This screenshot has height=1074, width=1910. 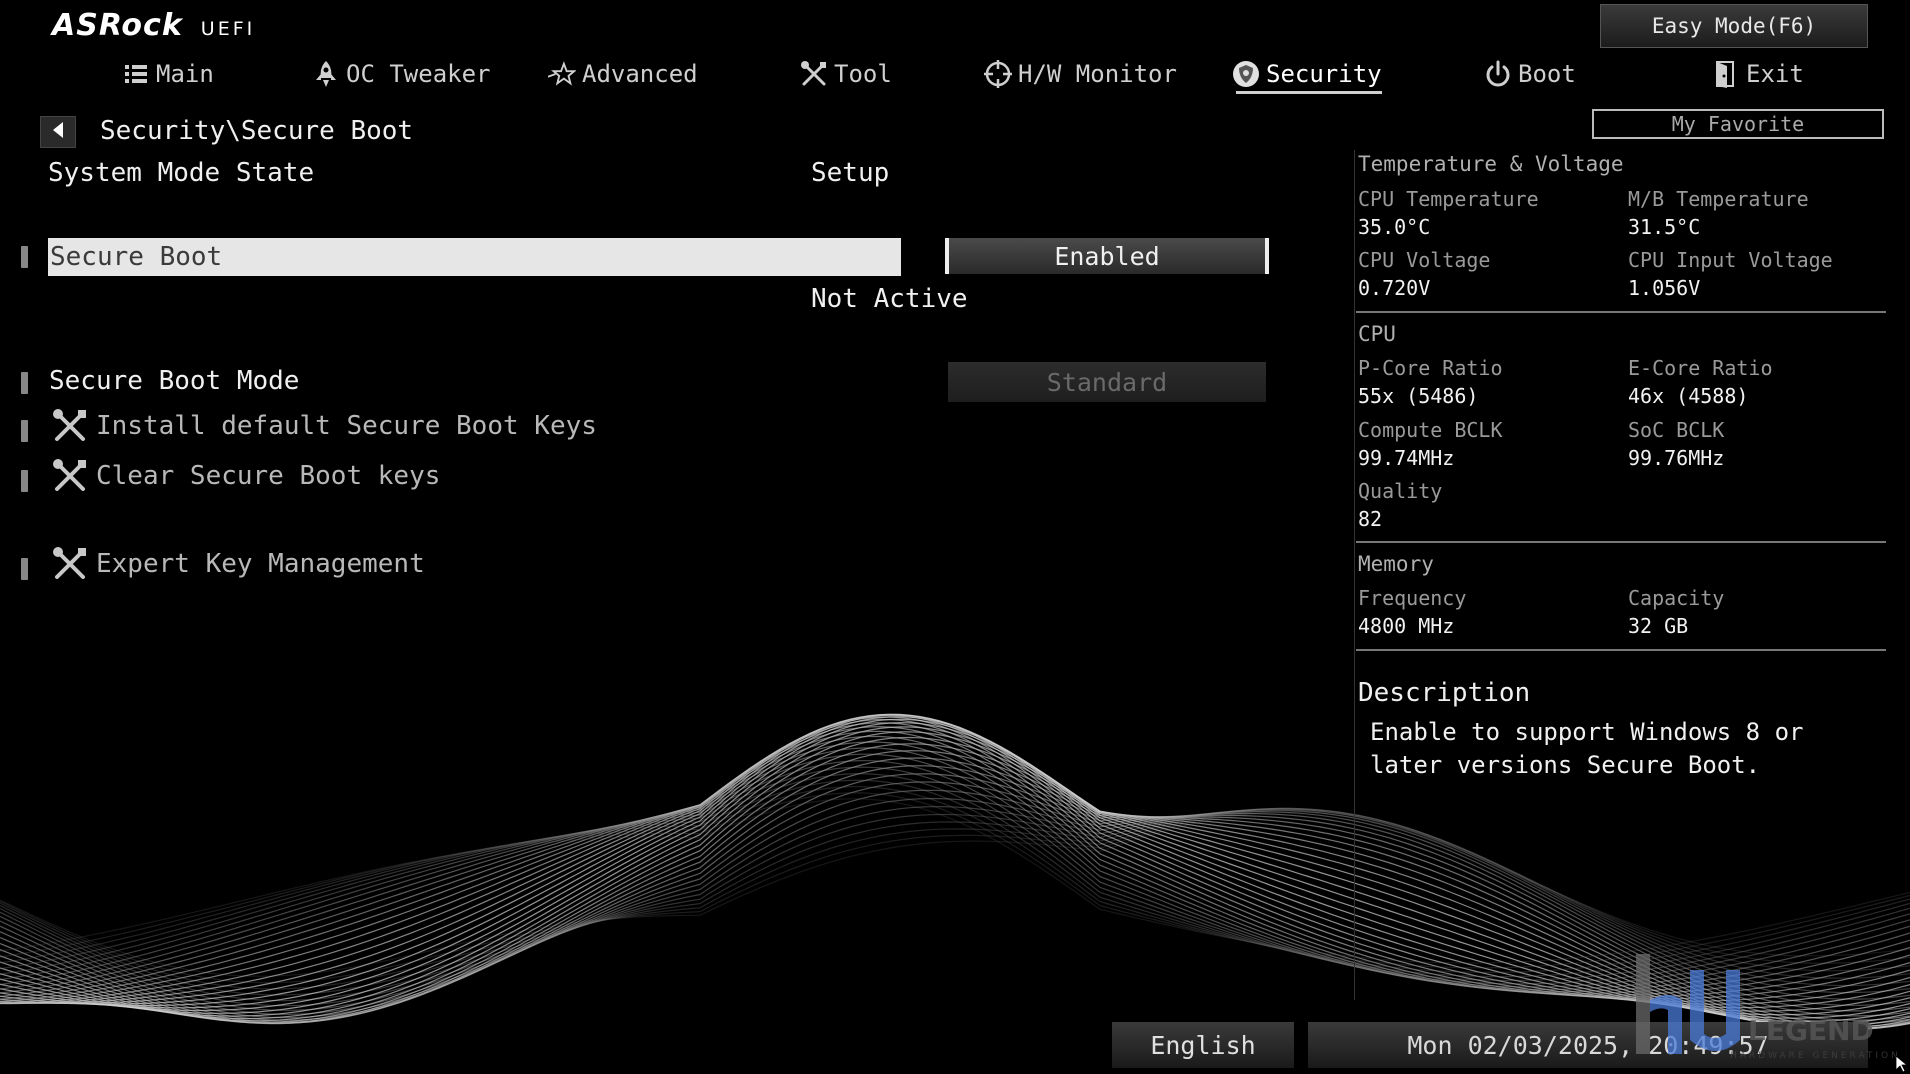 I want to click on tab-main: Main, so click(x=168, y=74).